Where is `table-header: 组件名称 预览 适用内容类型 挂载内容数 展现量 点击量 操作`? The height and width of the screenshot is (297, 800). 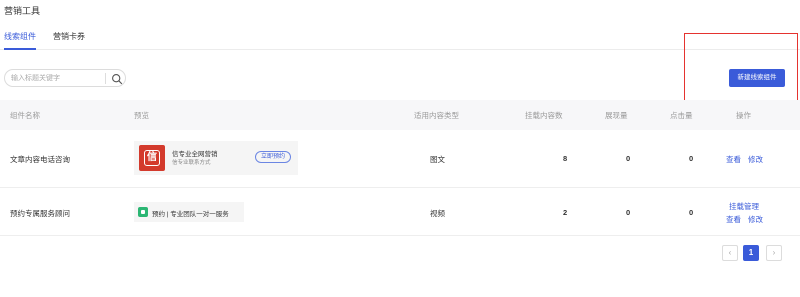 table-header: 组件名称 预览 适用内容类型 挂载内容数 展现量 点击量 操作 is located at coordinates (400, 115).